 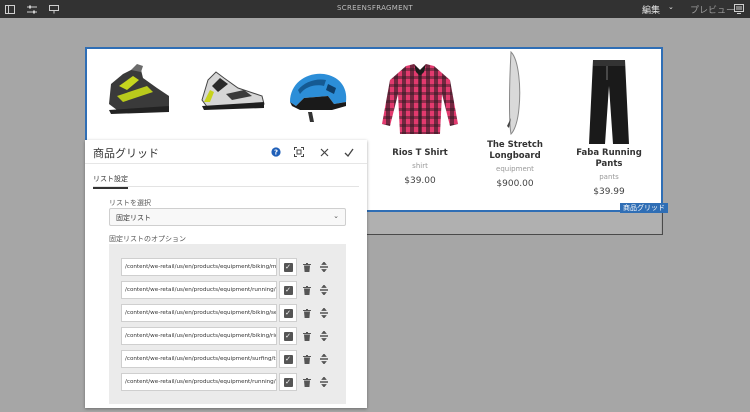 I want to click on dialog-title: 商品グリッド, so click(x=126, y=153).